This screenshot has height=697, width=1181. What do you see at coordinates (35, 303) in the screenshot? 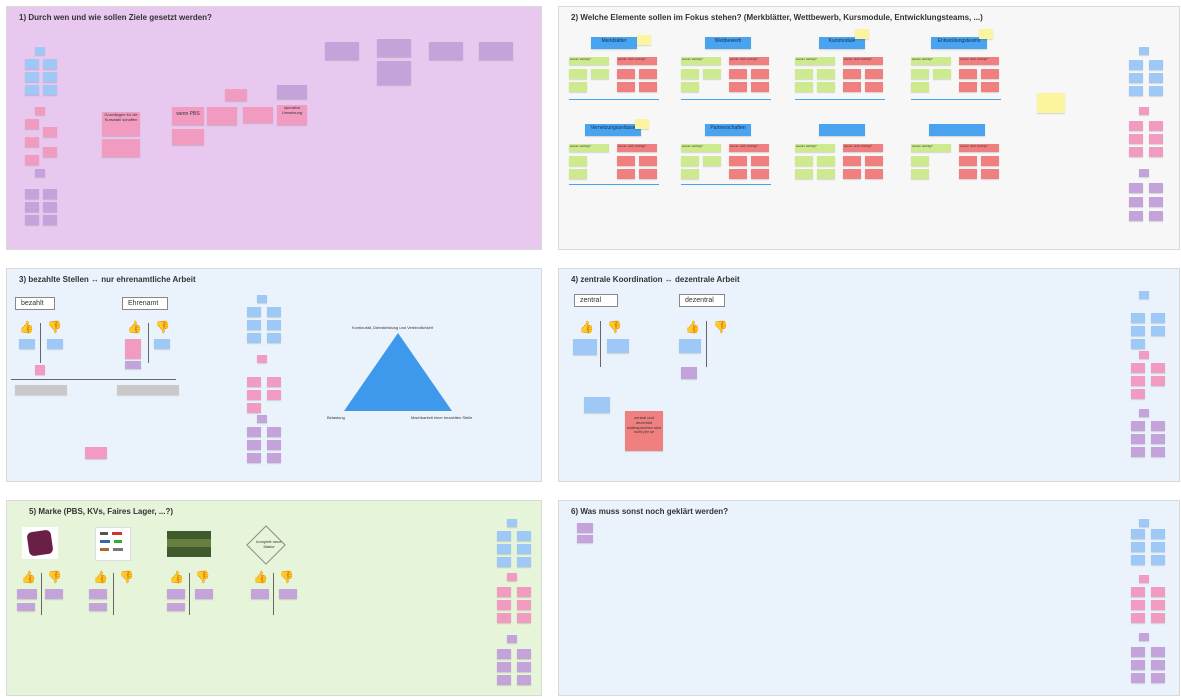
I see `label-bezahlt: bezahlt` at bounding box center [35, 303].